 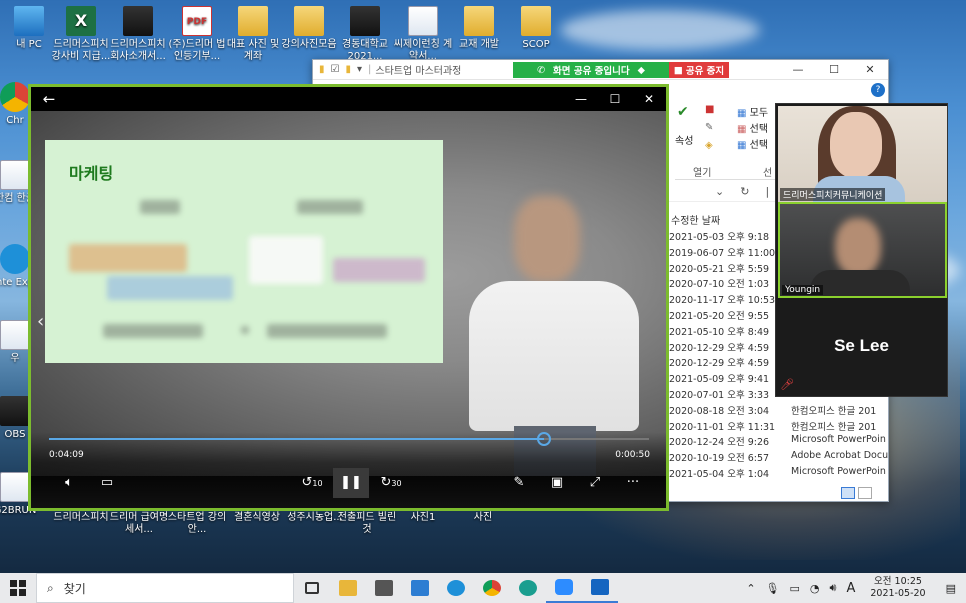 I want to click on file-row: 2020-12-24 오전 9:26 Microsoft PowerPoin, so click(x=779, y=442).